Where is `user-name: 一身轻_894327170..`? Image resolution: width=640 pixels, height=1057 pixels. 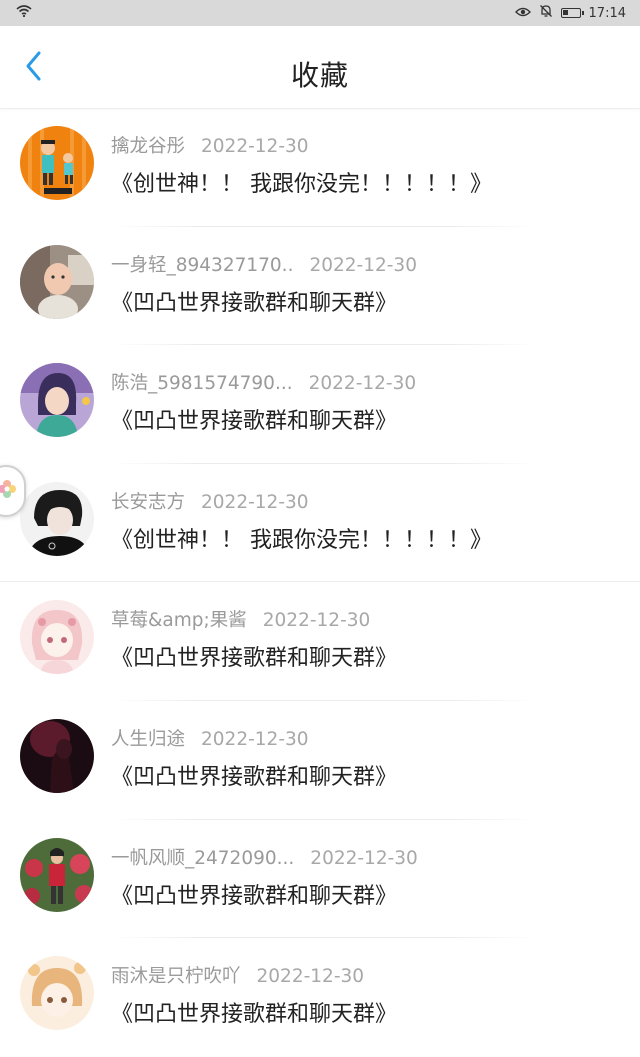 user-name: 一身轻_894327170.. is located at coordinates (202, 265).